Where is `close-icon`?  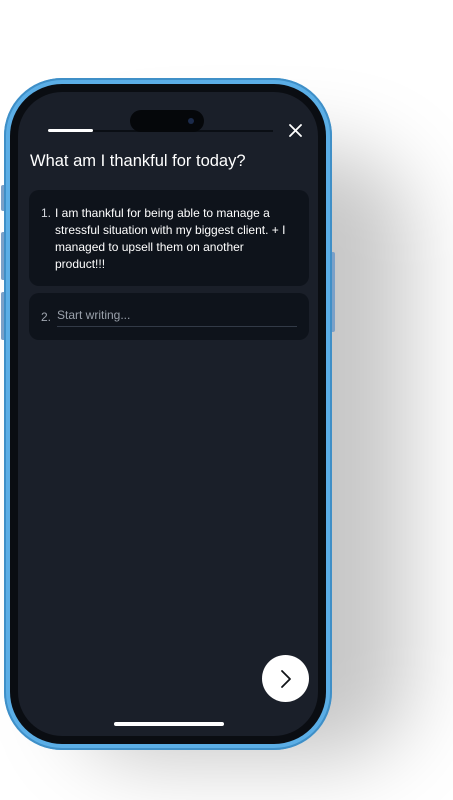
close-icon is located at coordinates (295, 130).